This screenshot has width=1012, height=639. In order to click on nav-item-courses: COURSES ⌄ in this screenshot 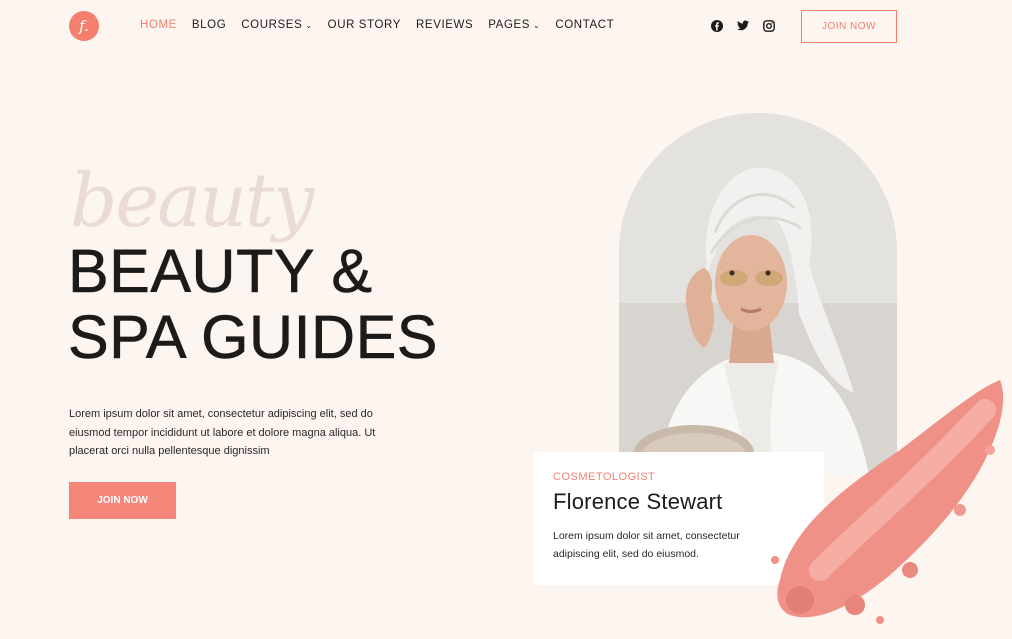, I will do `click(276, 25)`.